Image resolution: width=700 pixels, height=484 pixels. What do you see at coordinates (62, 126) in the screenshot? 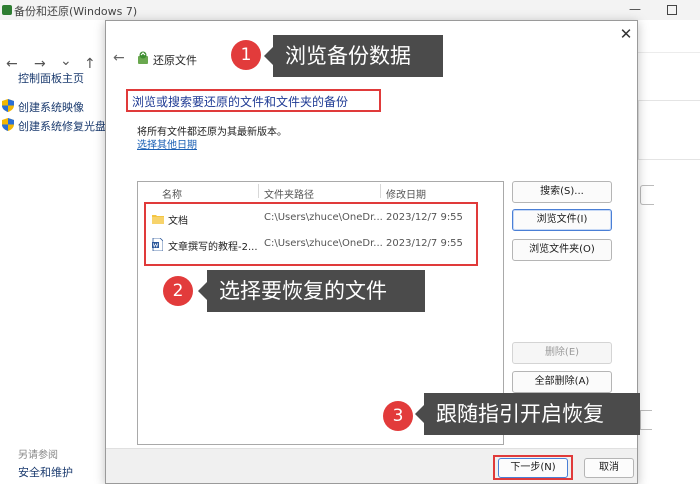
I see `sidebar-item-create-disc: 创建系统修复光盘` at bounding box center [62, 126].